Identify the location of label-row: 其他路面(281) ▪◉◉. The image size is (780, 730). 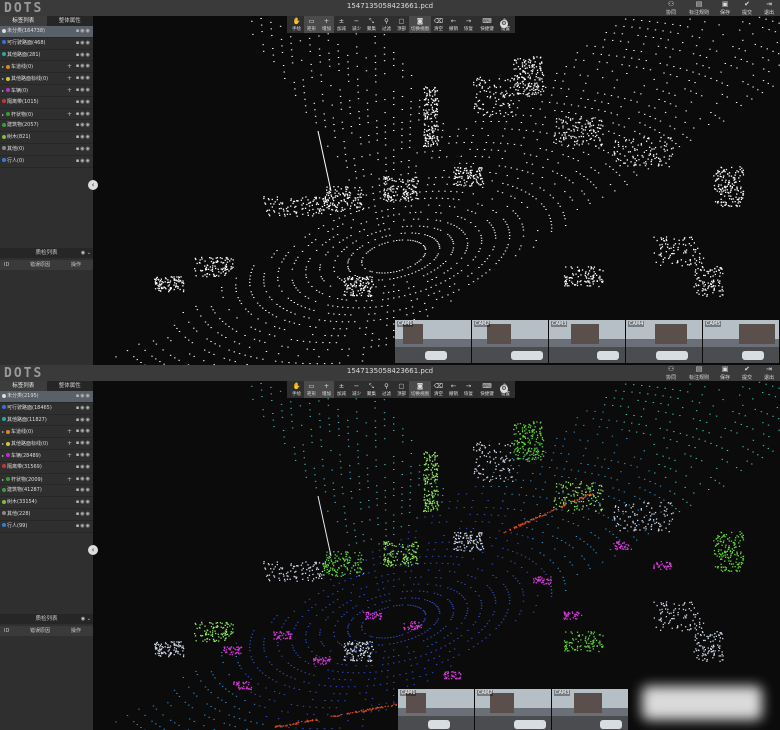
(46, 56).